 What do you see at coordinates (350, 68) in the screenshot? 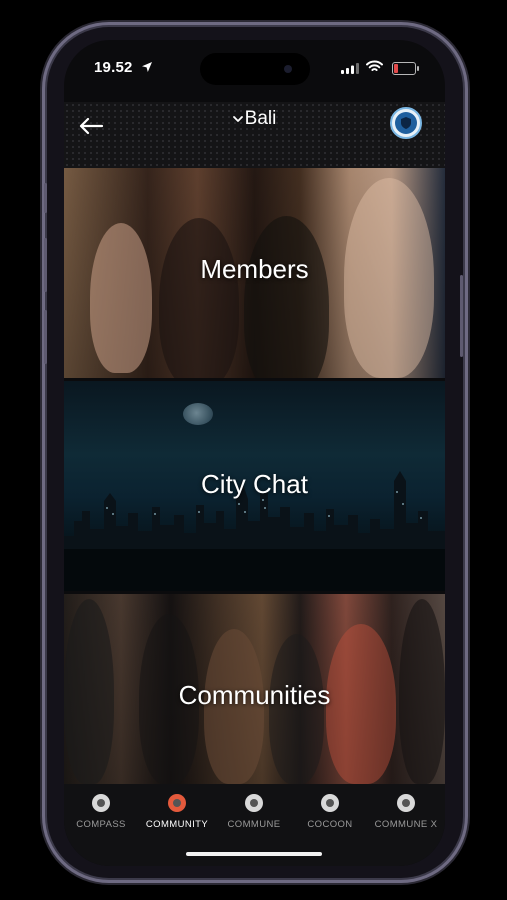
I see `cellular-signal-icon` at bounding box center [350, 68].